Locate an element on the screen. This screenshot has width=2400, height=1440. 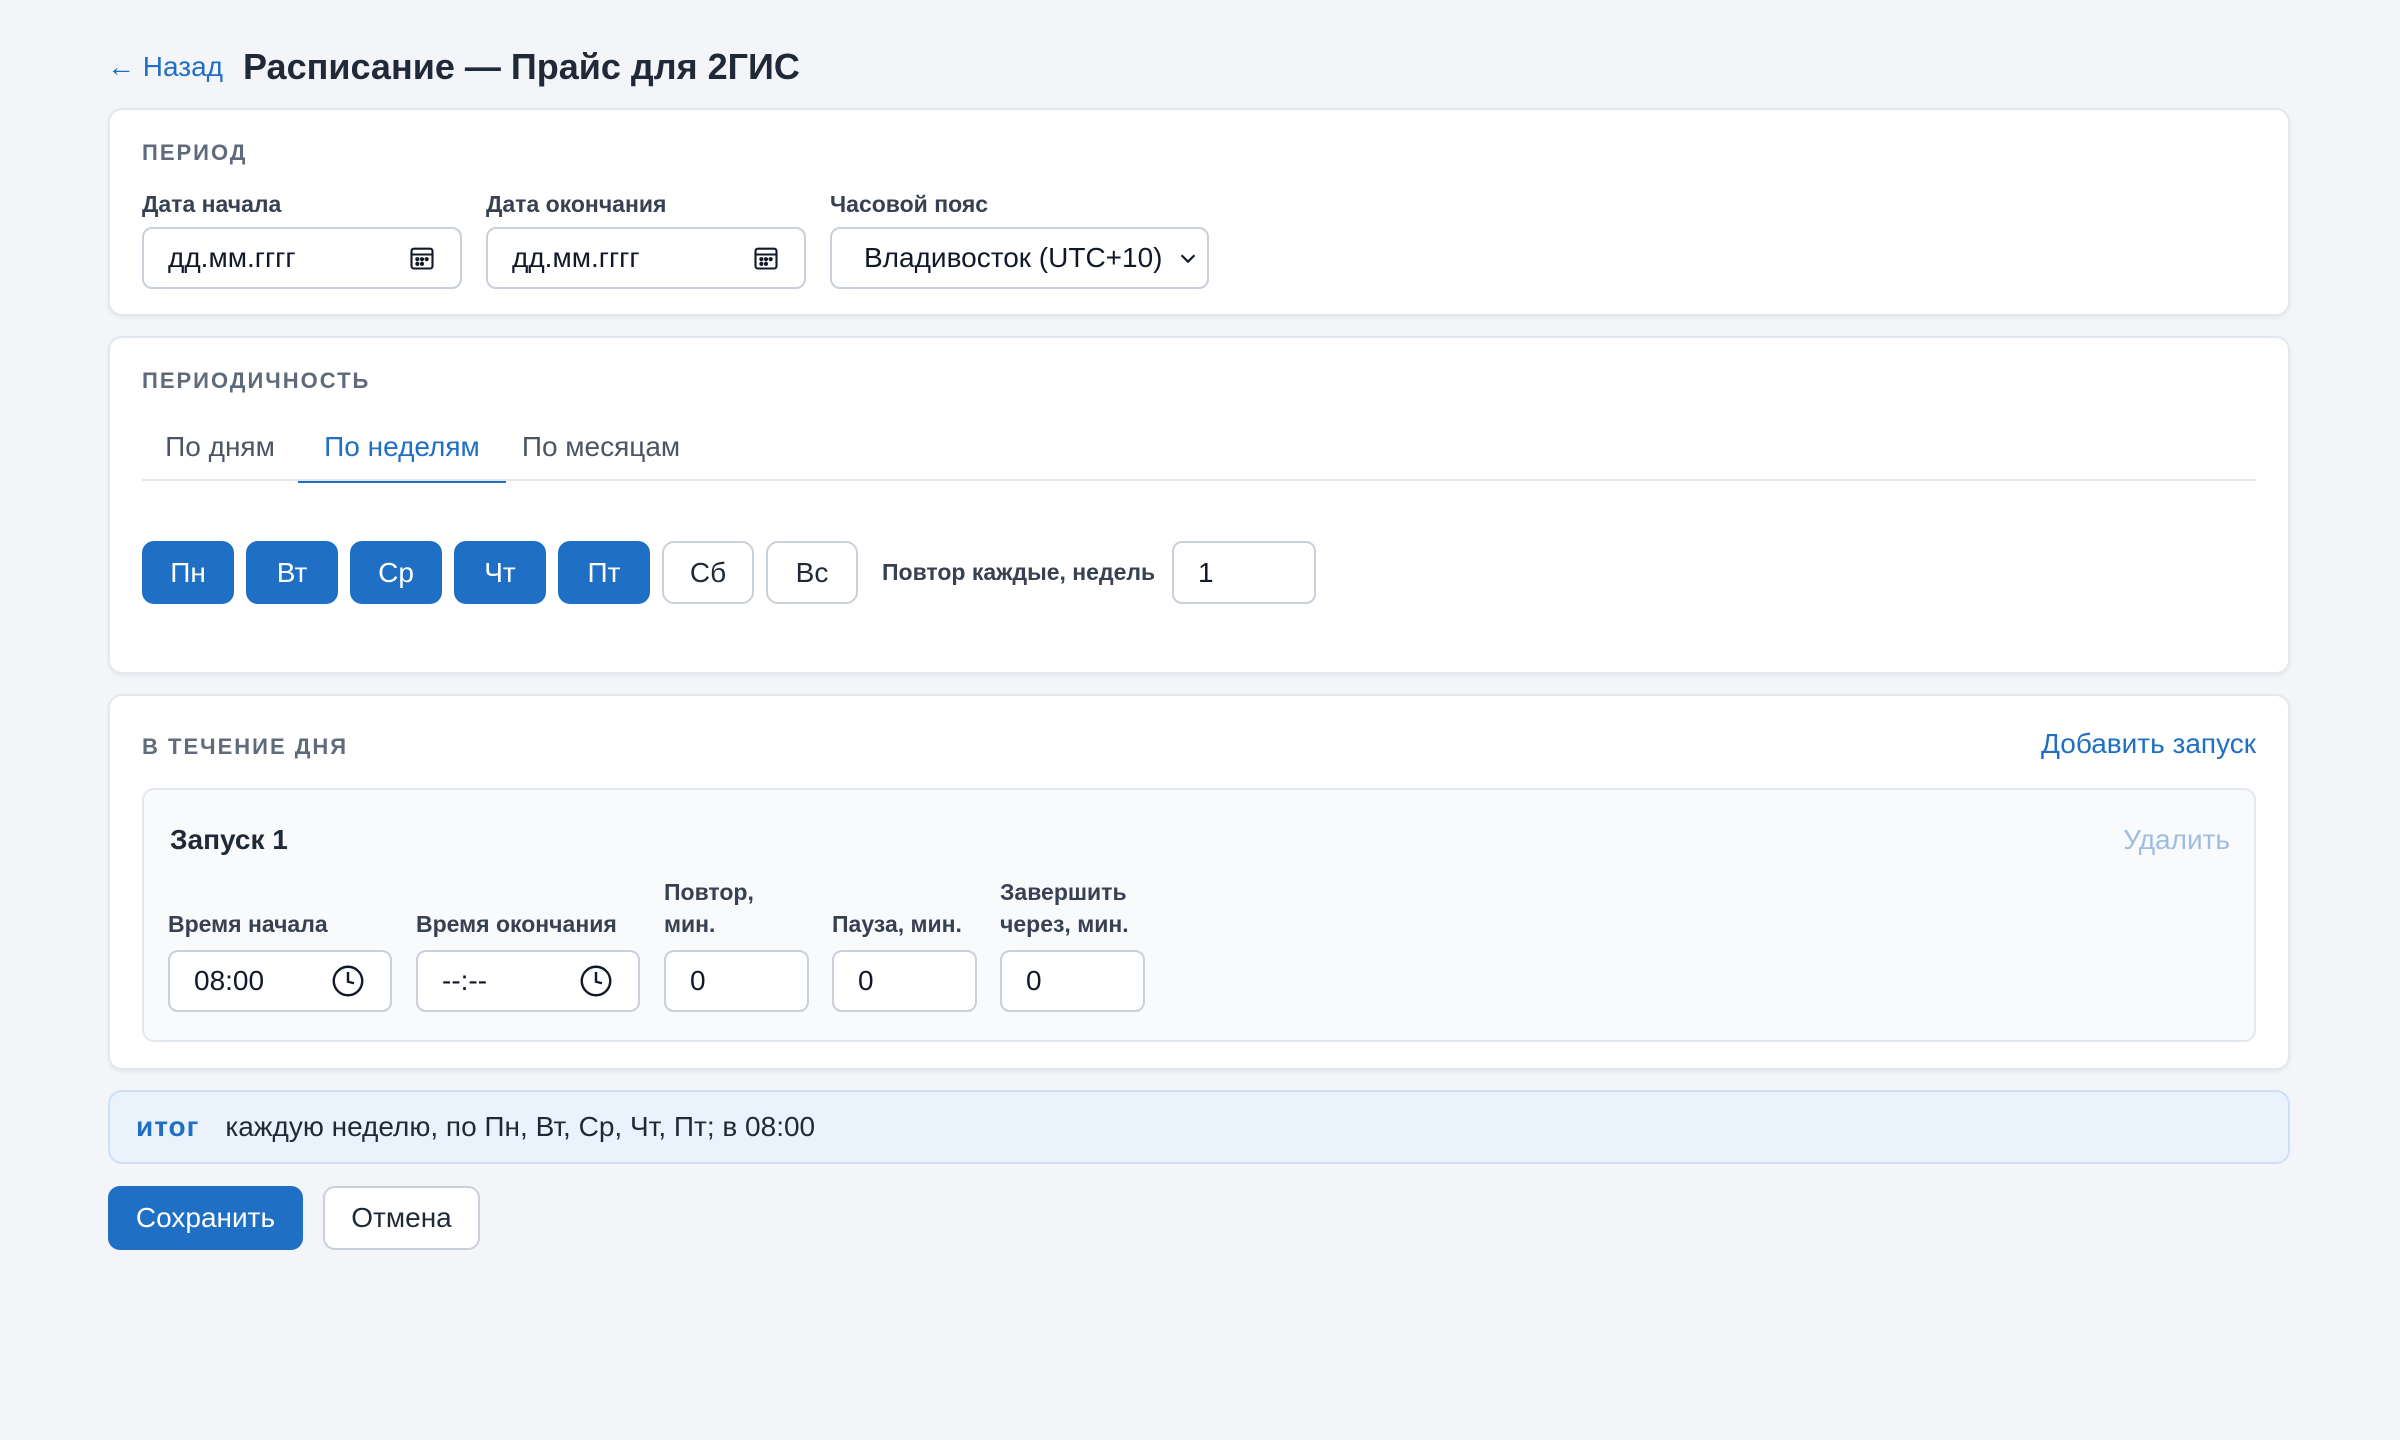
back-link: ← Назад is located at coordinates (165, 67).